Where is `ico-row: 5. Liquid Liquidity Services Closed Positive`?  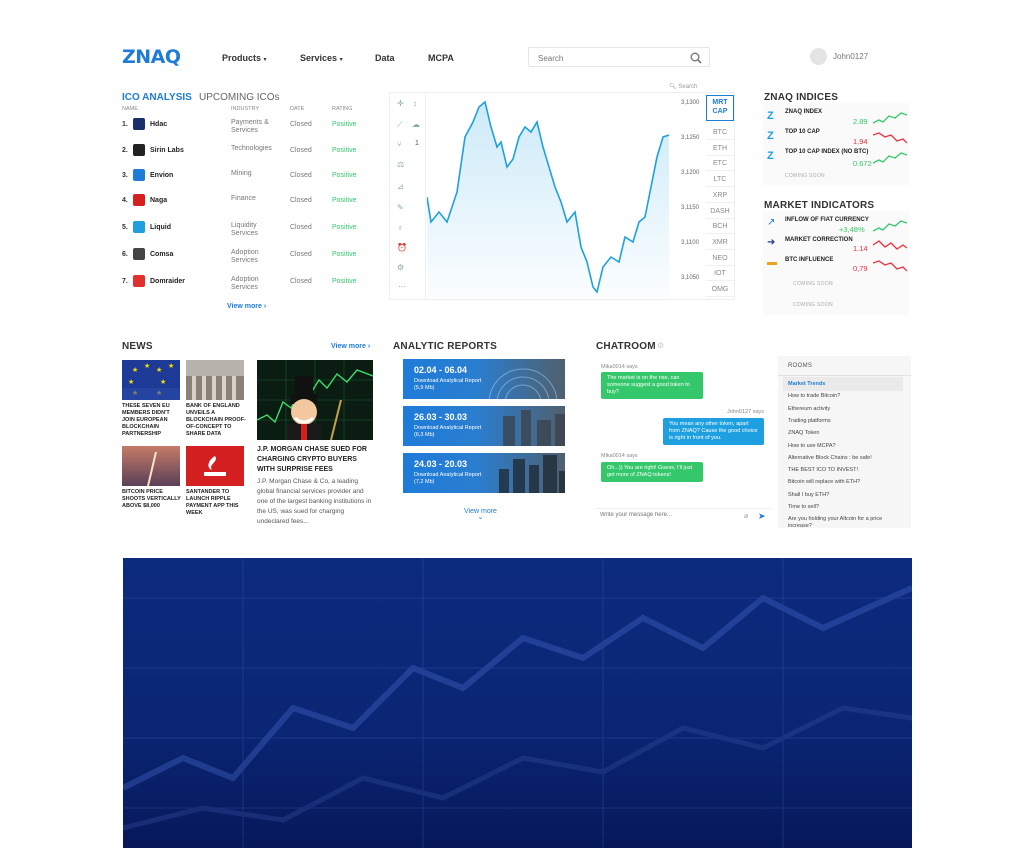
ico-row: 5. Liquid Liquidity Services Closed Positive is located at coordinates (247, 235).